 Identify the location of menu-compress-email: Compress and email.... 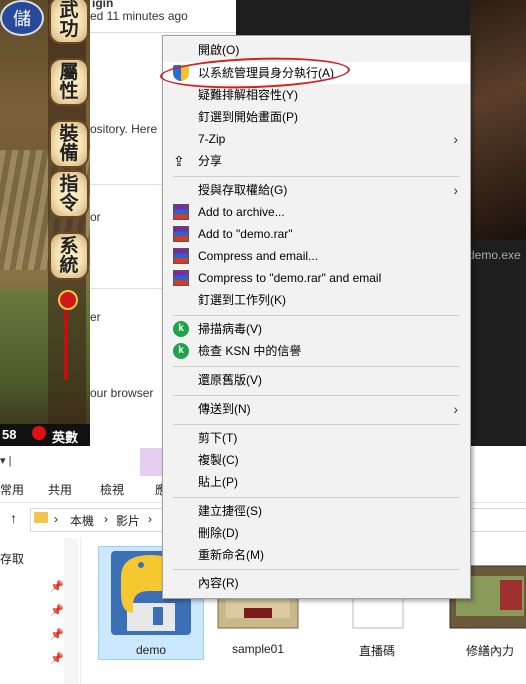
(316, 256).